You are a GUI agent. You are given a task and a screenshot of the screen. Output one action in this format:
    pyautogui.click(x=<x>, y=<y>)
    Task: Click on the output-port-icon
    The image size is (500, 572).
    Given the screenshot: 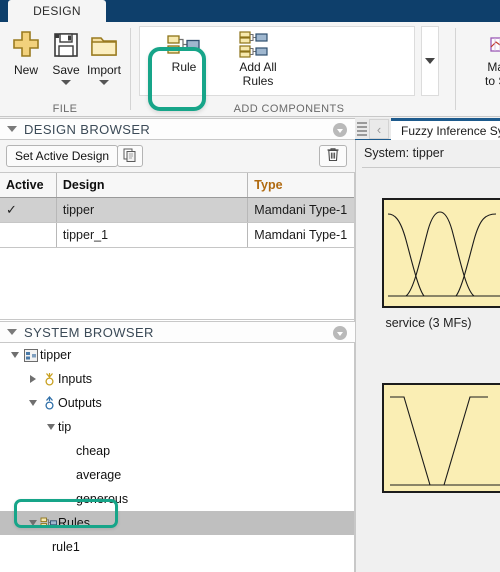 What is the action you would take?
    pyautogui.click(x=49, y=403)
    